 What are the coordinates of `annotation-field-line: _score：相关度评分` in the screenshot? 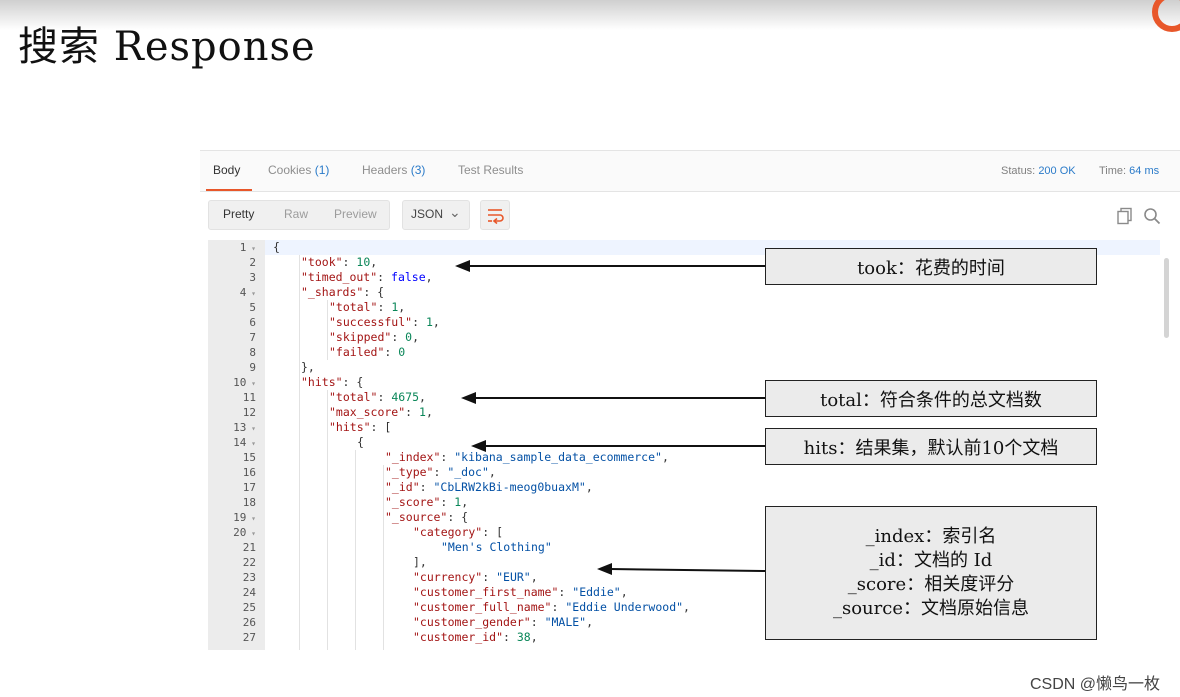 It's located at (931, 584).